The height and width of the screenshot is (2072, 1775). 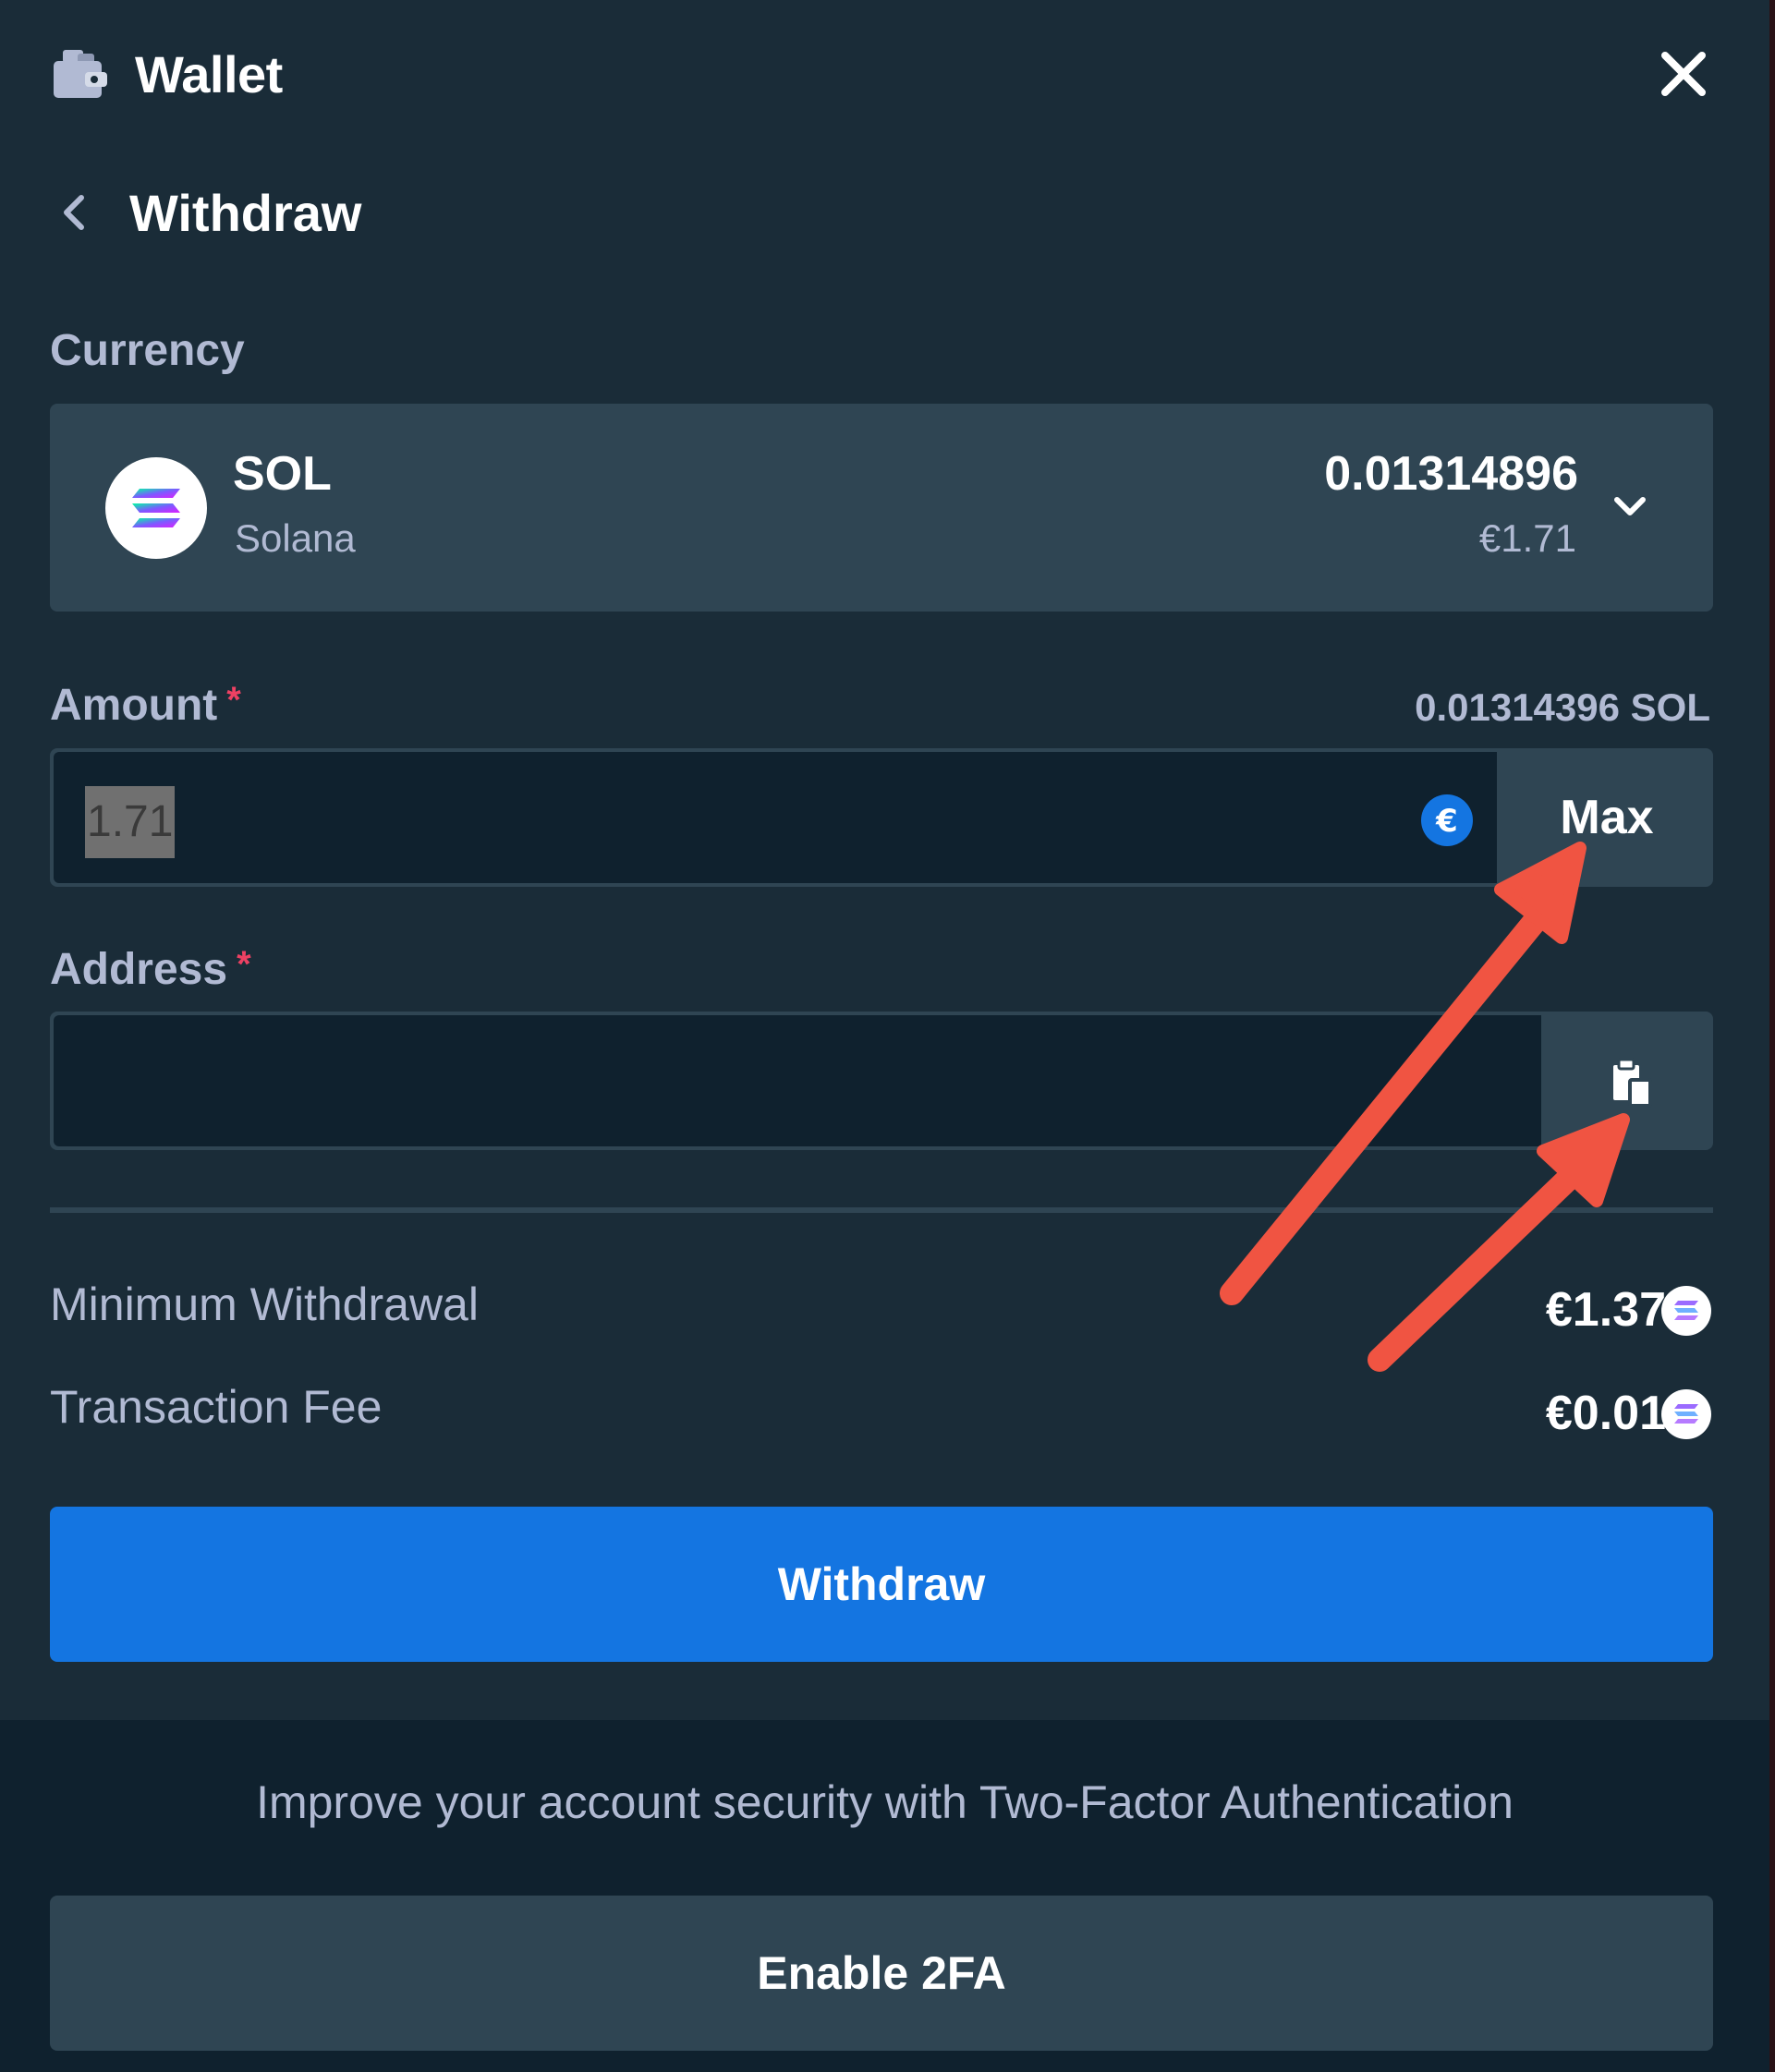 What do you see at coordinates (1683, 73) in the screenshot?
I see `close-icon` at bounding box center [1683, 73].